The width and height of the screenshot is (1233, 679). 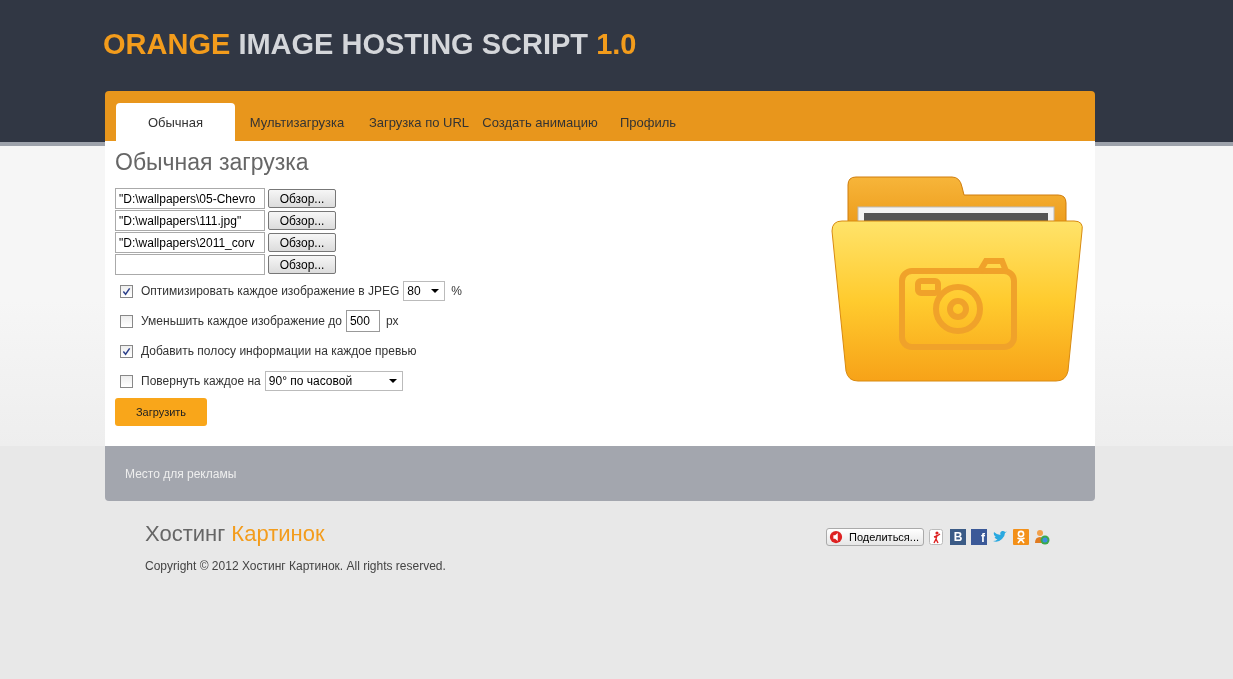 I want to click on file-path-field: "D:\wallpapers\2011_corv, so click(x=190, y=242).